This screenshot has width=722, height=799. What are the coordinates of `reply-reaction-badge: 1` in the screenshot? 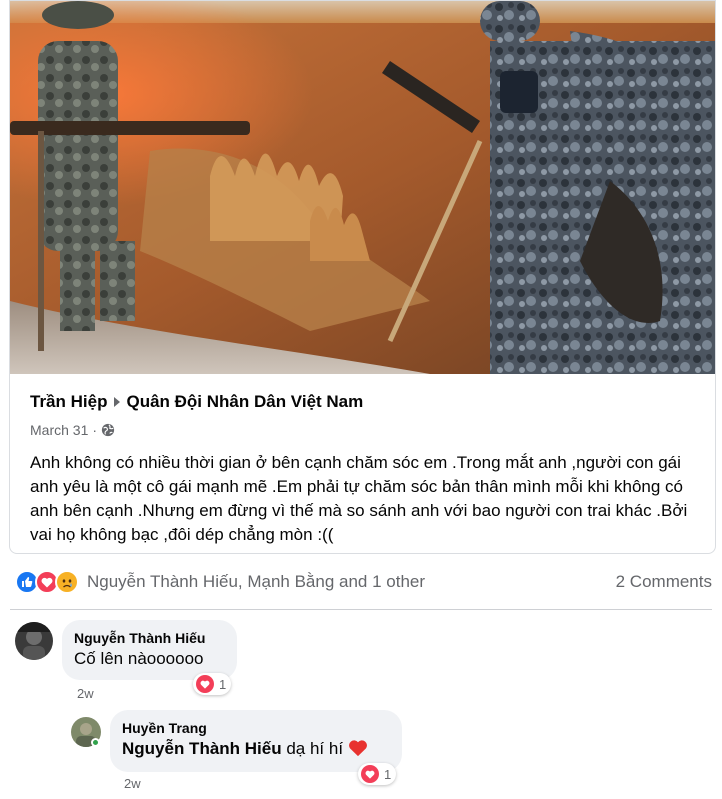 It's located at (377, 774).